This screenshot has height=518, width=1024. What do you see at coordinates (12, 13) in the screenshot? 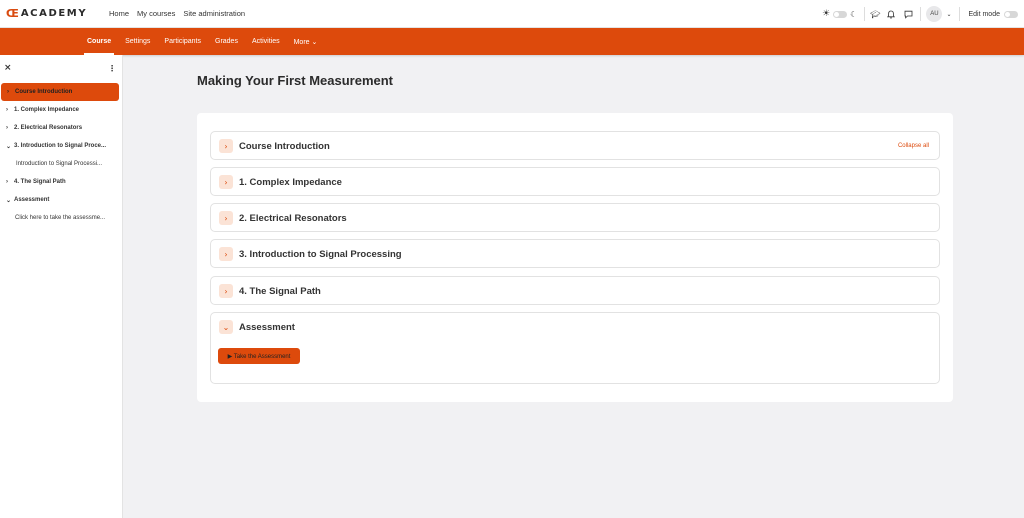
I see `logo-mark: Œ` at bounding box center [12, 13].